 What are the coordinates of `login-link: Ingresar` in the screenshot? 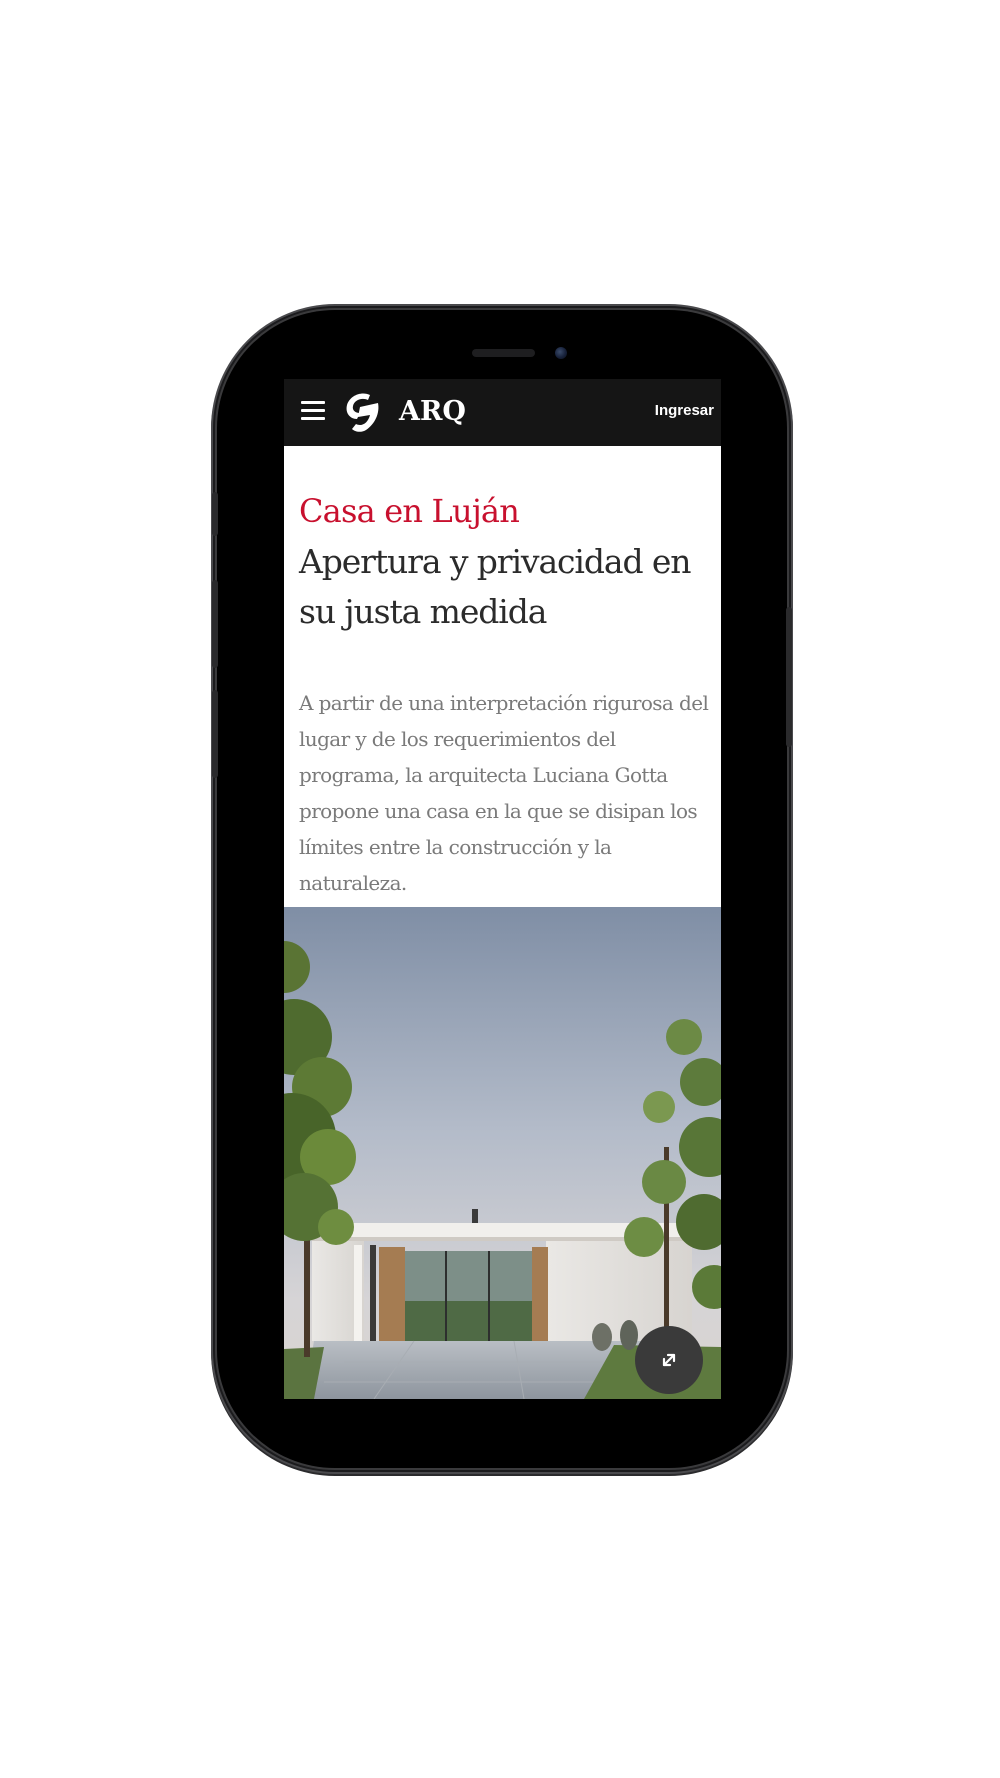 It's located at (684, 411).